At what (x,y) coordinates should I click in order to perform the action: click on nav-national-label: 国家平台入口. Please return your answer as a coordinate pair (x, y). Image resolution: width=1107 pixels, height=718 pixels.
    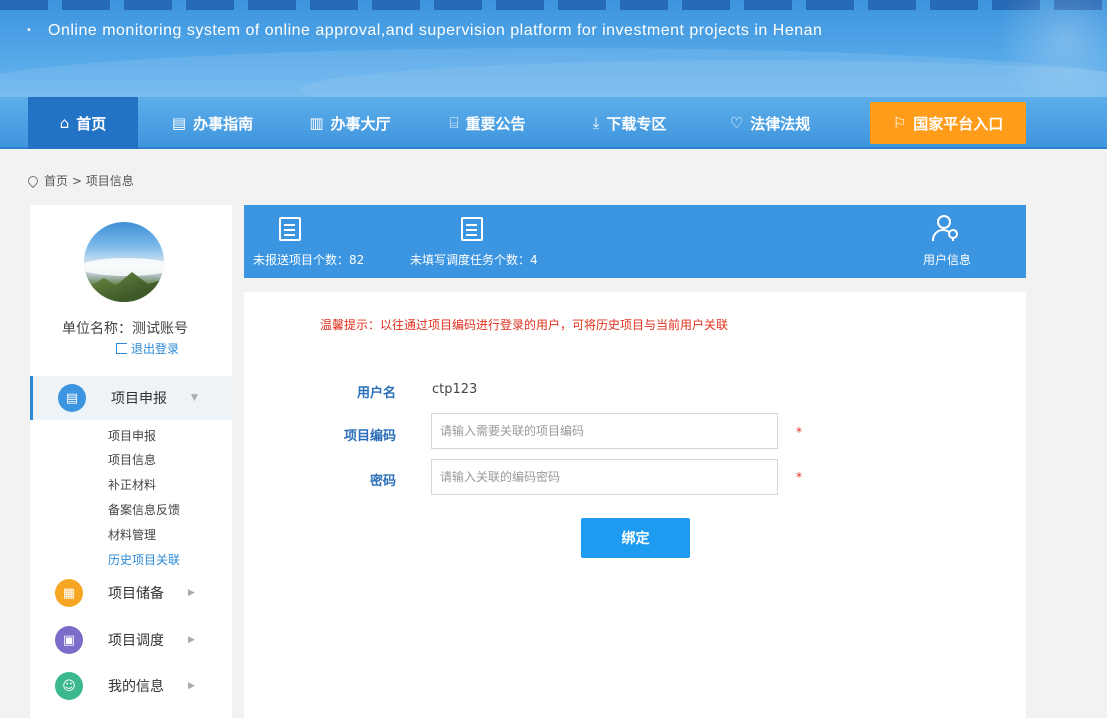
    Looking at the image, I should click on (958, 123).